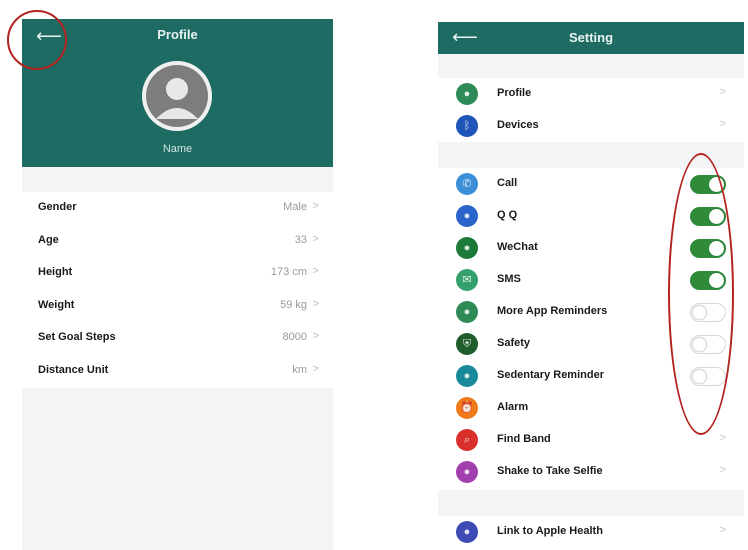 Image resolution: width=748 pixels, height=550 pixels. What do you see at coordinates (56, 304) in the screenshot?
I see `row-label: Weight` at bounding box center [56, 304].